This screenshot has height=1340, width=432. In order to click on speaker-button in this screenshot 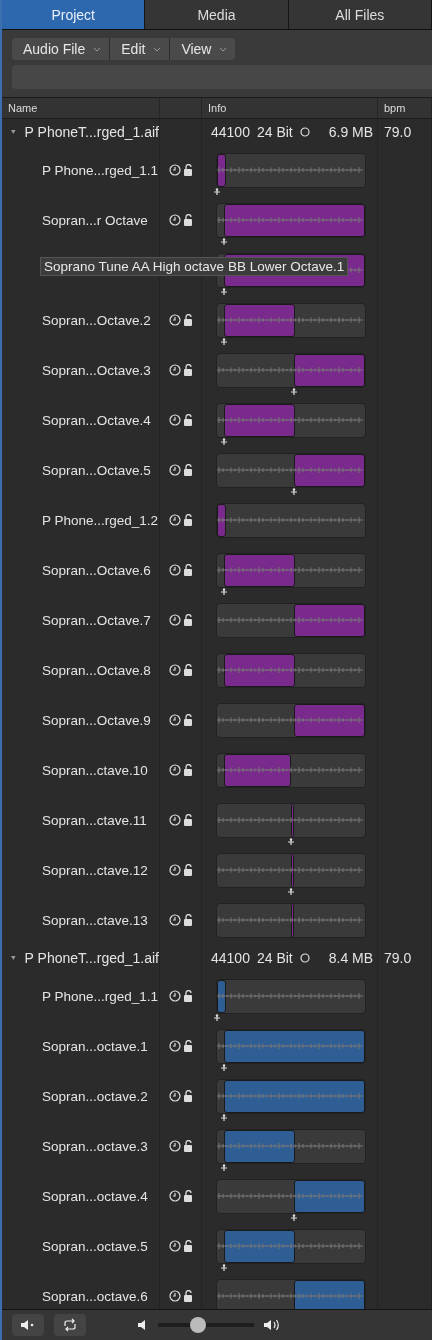, I will do `click(28, 1325)`.